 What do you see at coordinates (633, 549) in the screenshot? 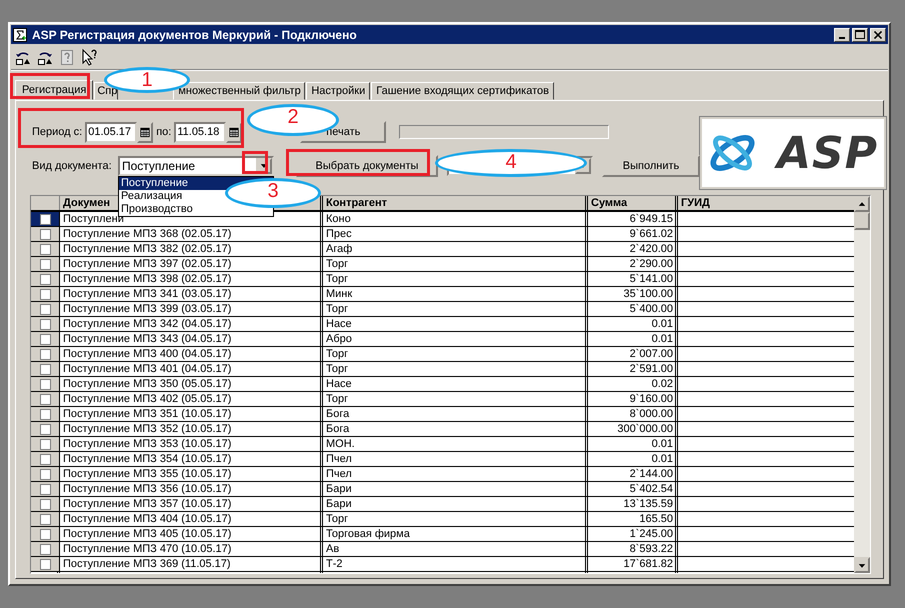
I see `table-cell: 8`593.22` at bounding box center [633, 549].